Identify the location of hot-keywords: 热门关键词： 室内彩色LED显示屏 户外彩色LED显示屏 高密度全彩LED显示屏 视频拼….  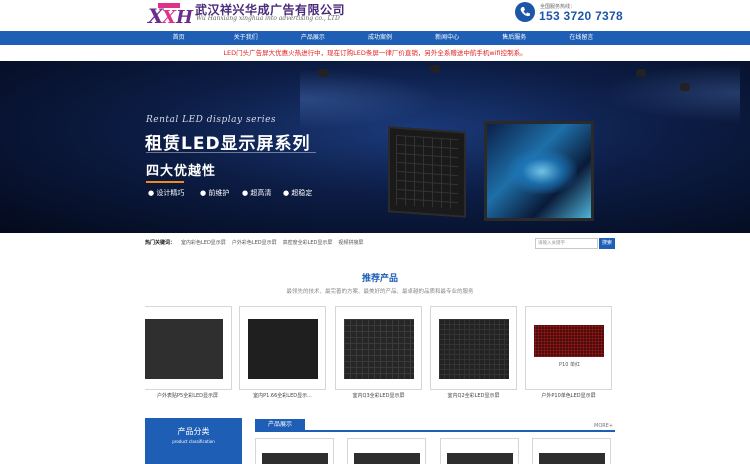
(254, 242).